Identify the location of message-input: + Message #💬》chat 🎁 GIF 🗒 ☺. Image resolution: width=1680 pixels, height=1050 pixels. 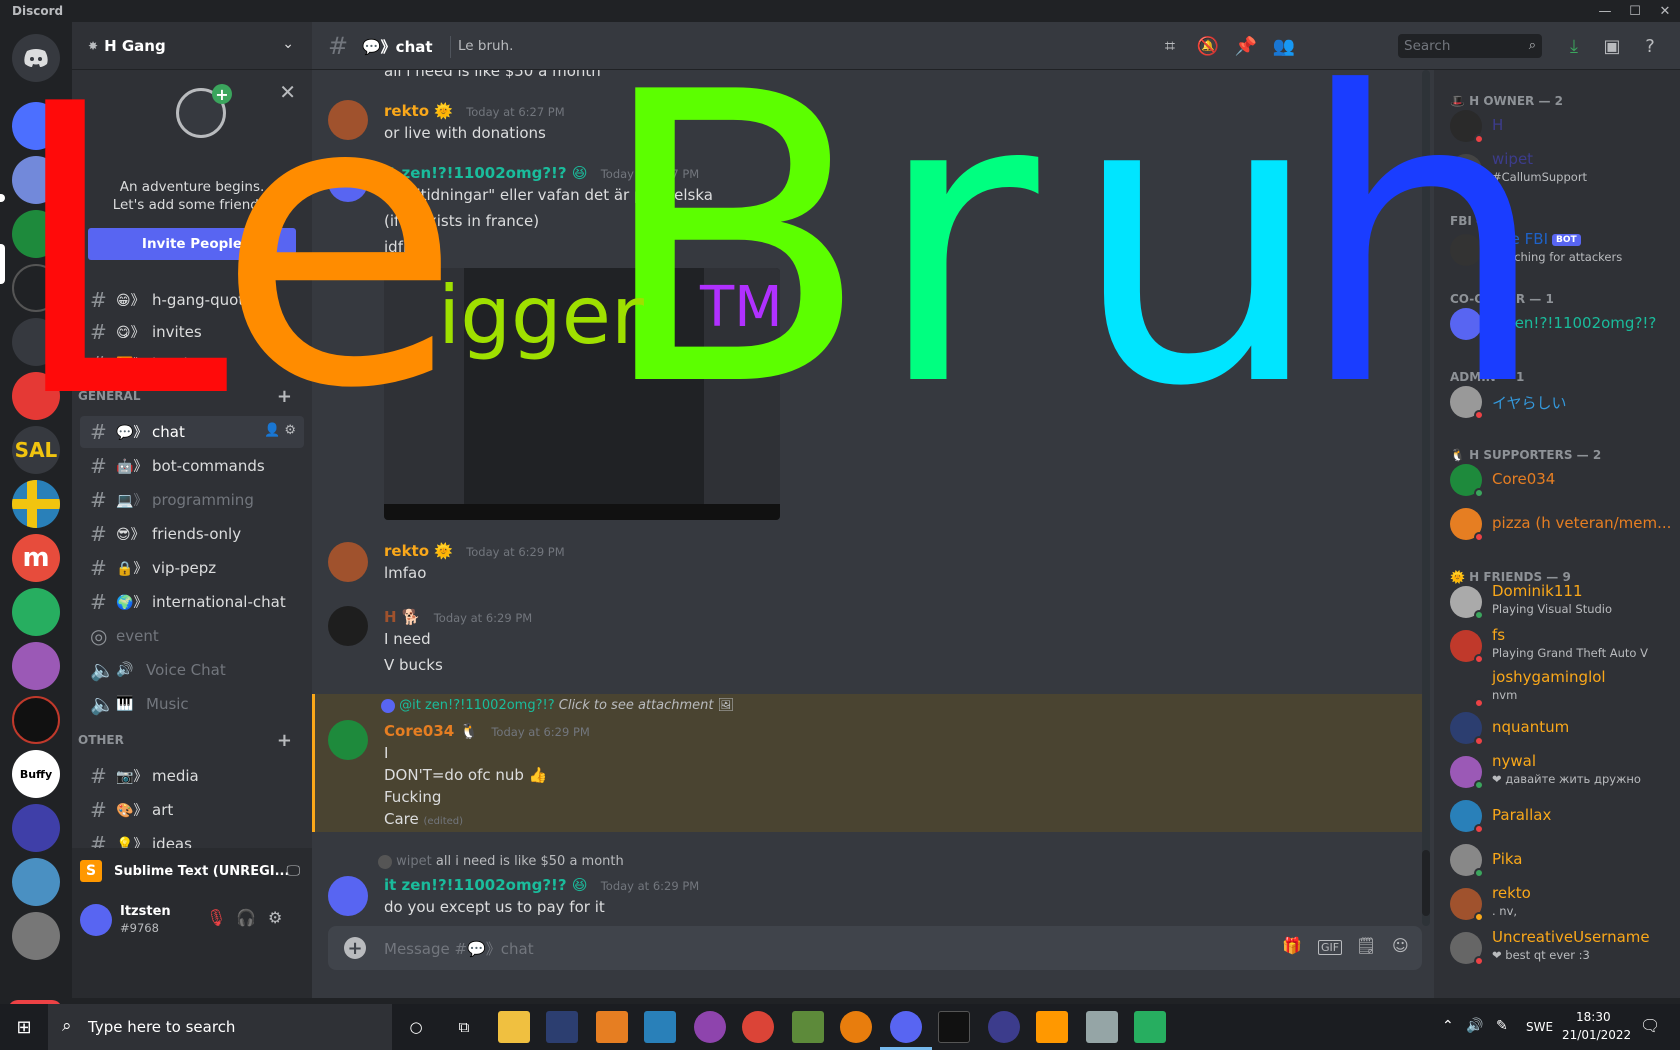
(875, 948).